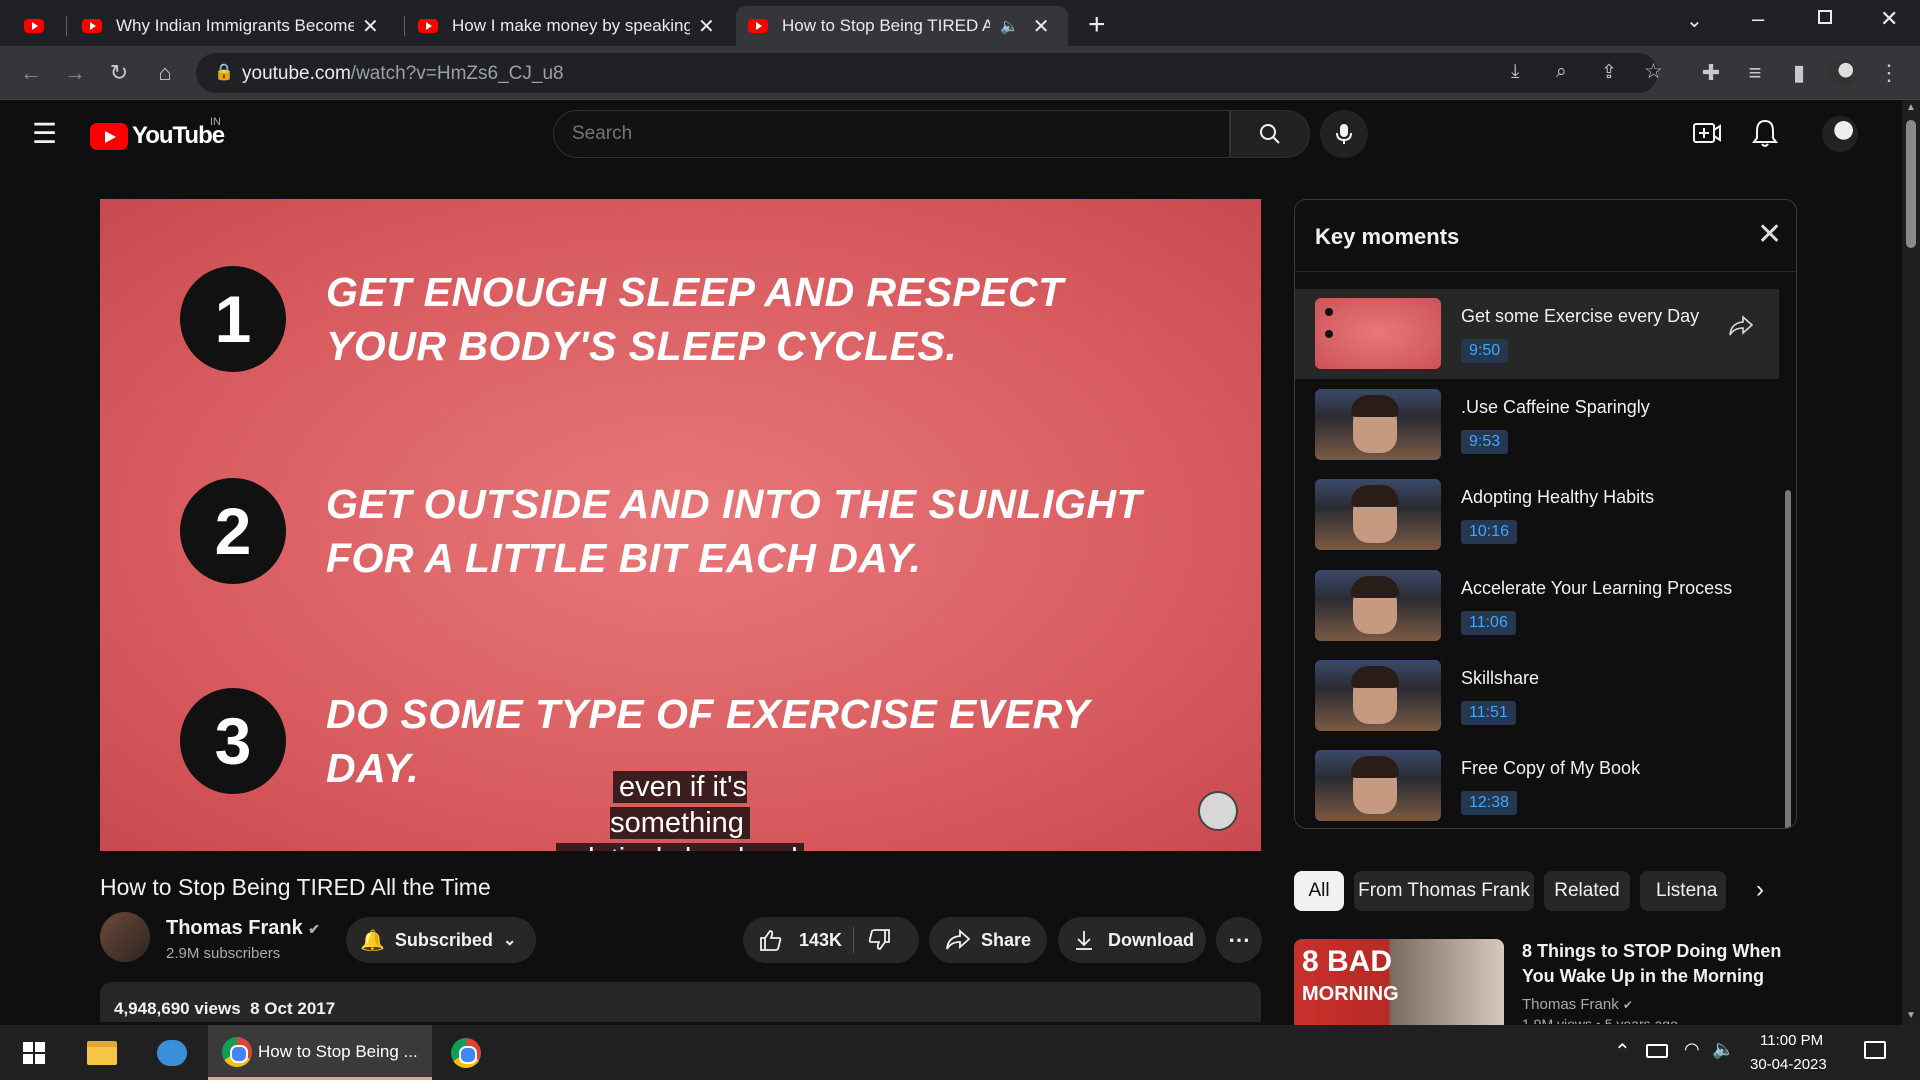 This screenshot has height=1080, width=1920. What do you see at coordinates (1840, 134) in the screenshot?
I see `account-avatar` at bounding box center [1840, 134].